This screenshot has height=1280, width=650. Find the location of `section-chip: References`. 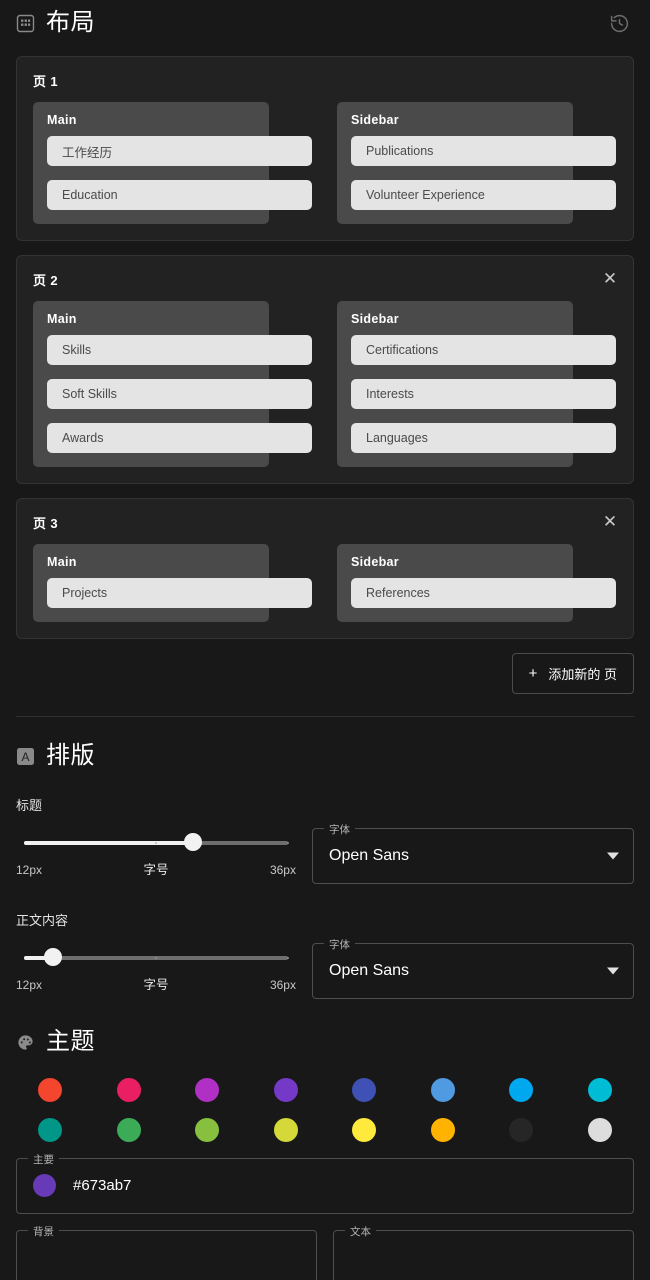

section-chip: References is located at coordinates (483, 593).